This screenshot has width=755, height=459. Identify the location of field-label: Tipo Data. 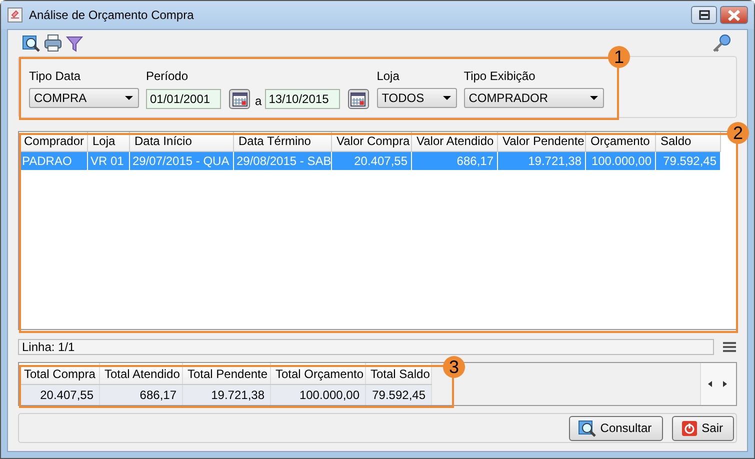
(55, 76).